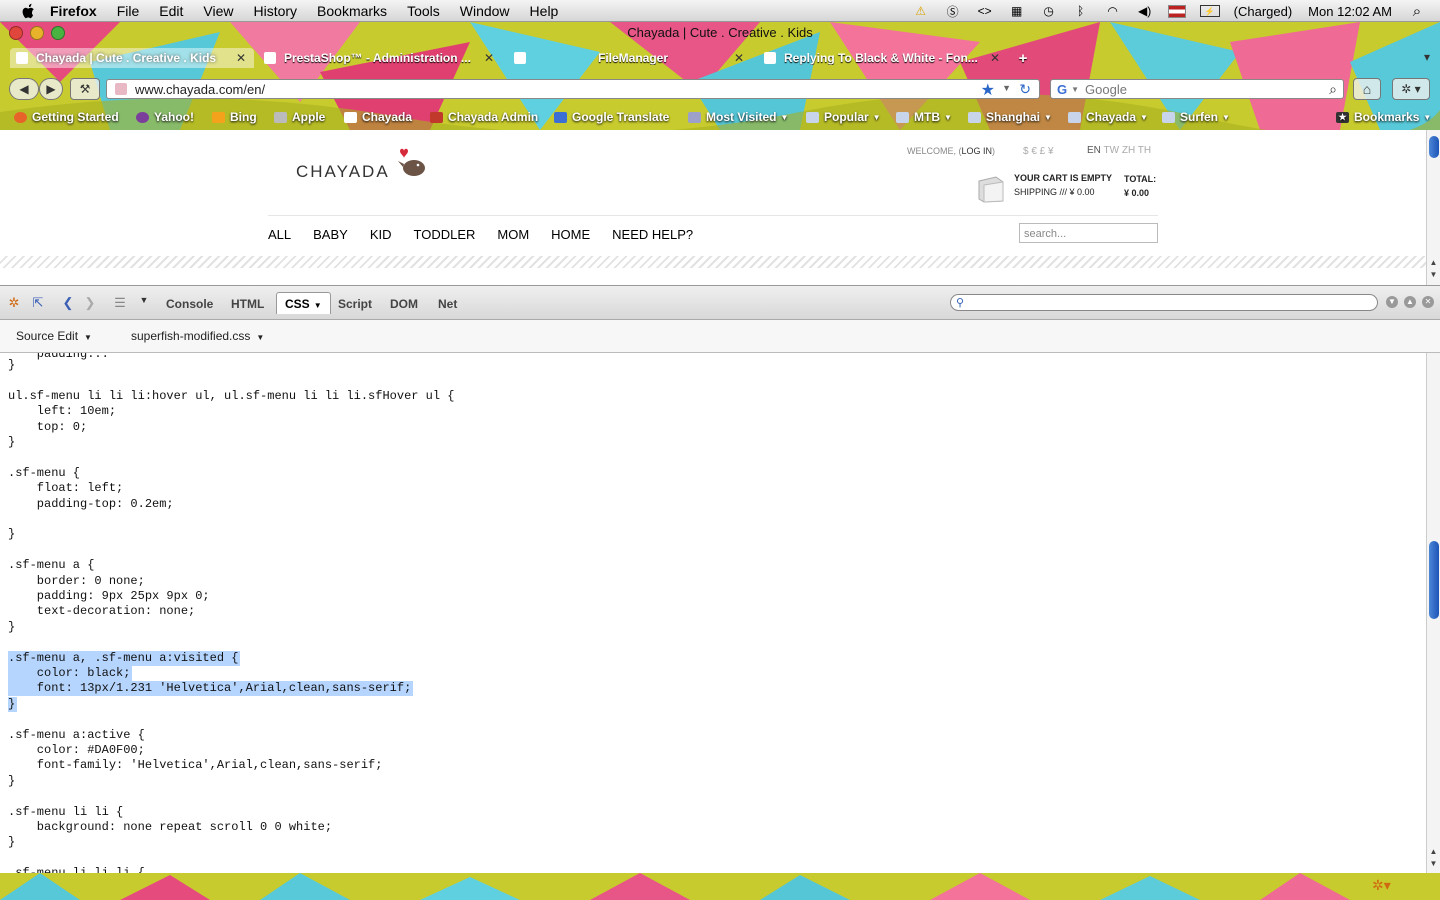  What do you see at coordinates (1113, 11) in the screenshot?
I see `wifi-icon: ◠` at bounding box center [1113, 11].